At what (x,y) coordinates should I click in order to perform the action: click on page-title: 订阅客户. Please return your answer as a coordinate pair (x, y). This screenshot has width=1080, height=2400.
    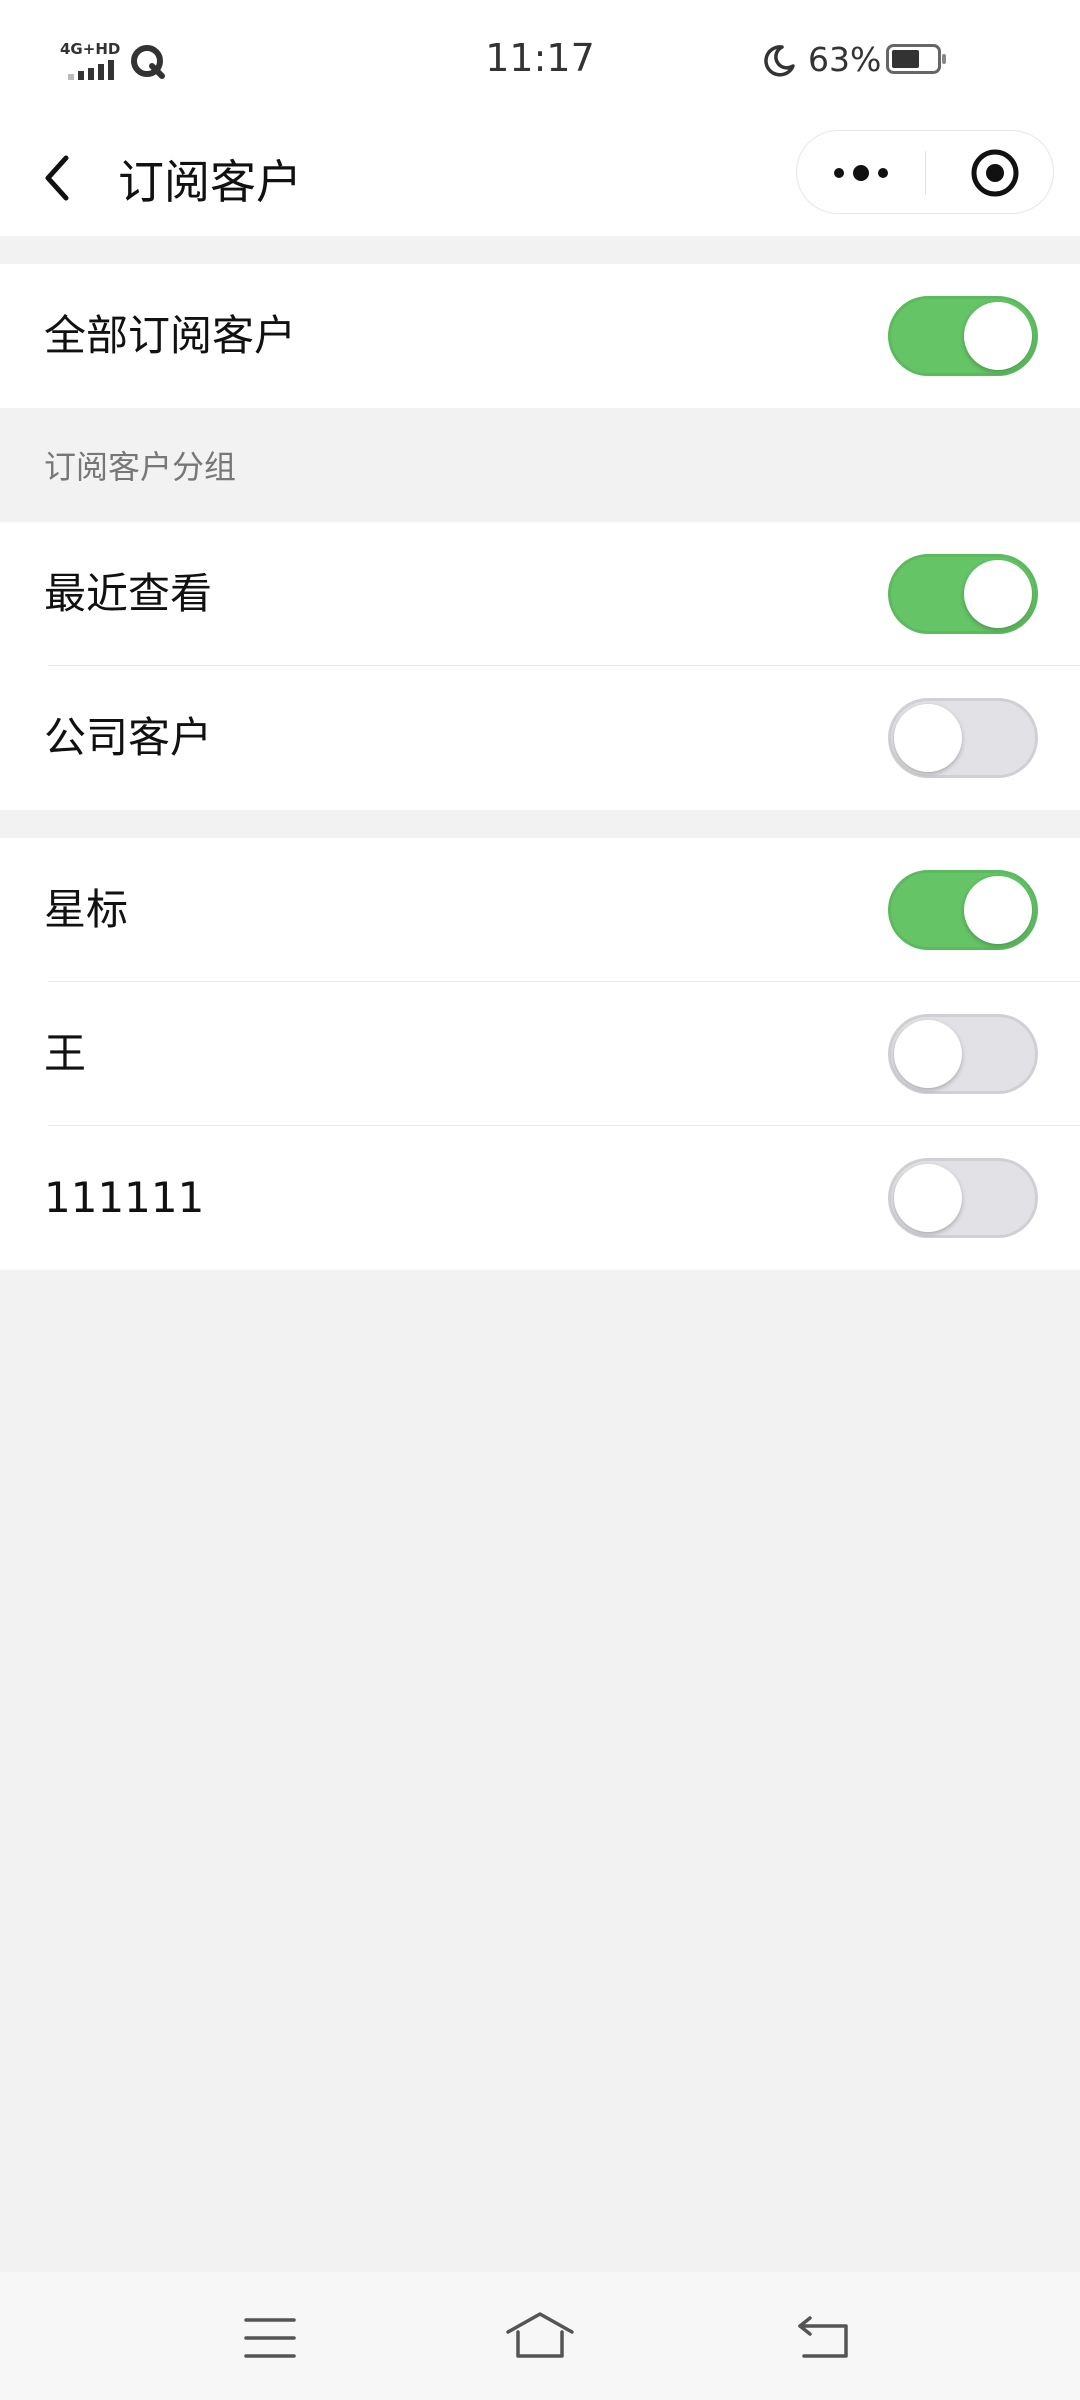
    Looking at the image, I should click on (210, 182).